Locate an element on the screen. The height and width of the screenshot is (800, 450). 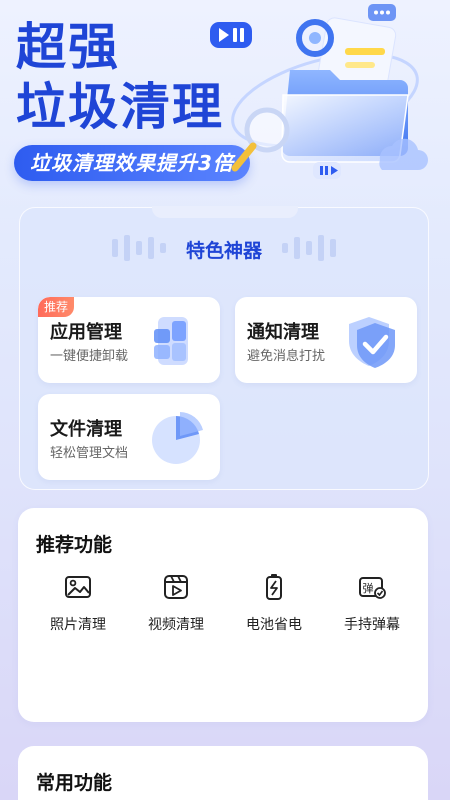
card-subtitle: 一键便捷卸载 is located at coordinates (89, 356).